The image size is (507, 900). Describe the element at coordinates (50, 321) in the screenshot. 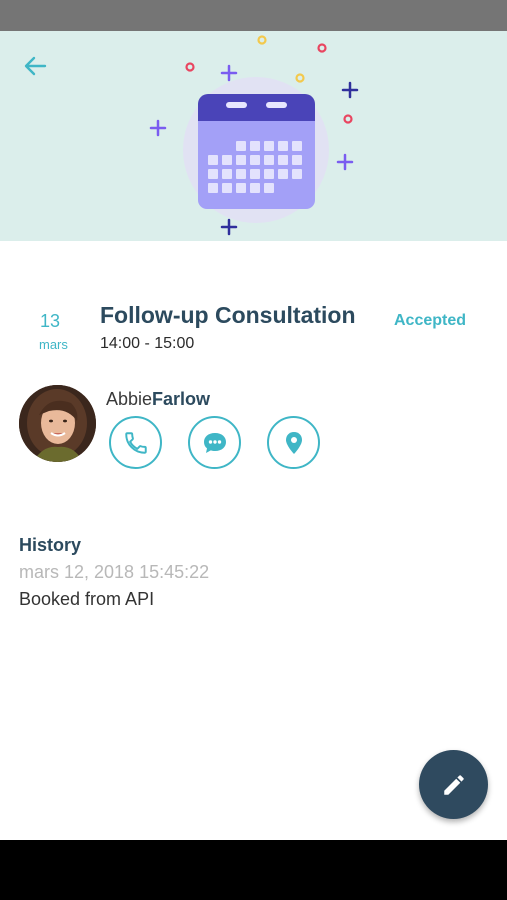

I see `appointment-day: 13` at that location.